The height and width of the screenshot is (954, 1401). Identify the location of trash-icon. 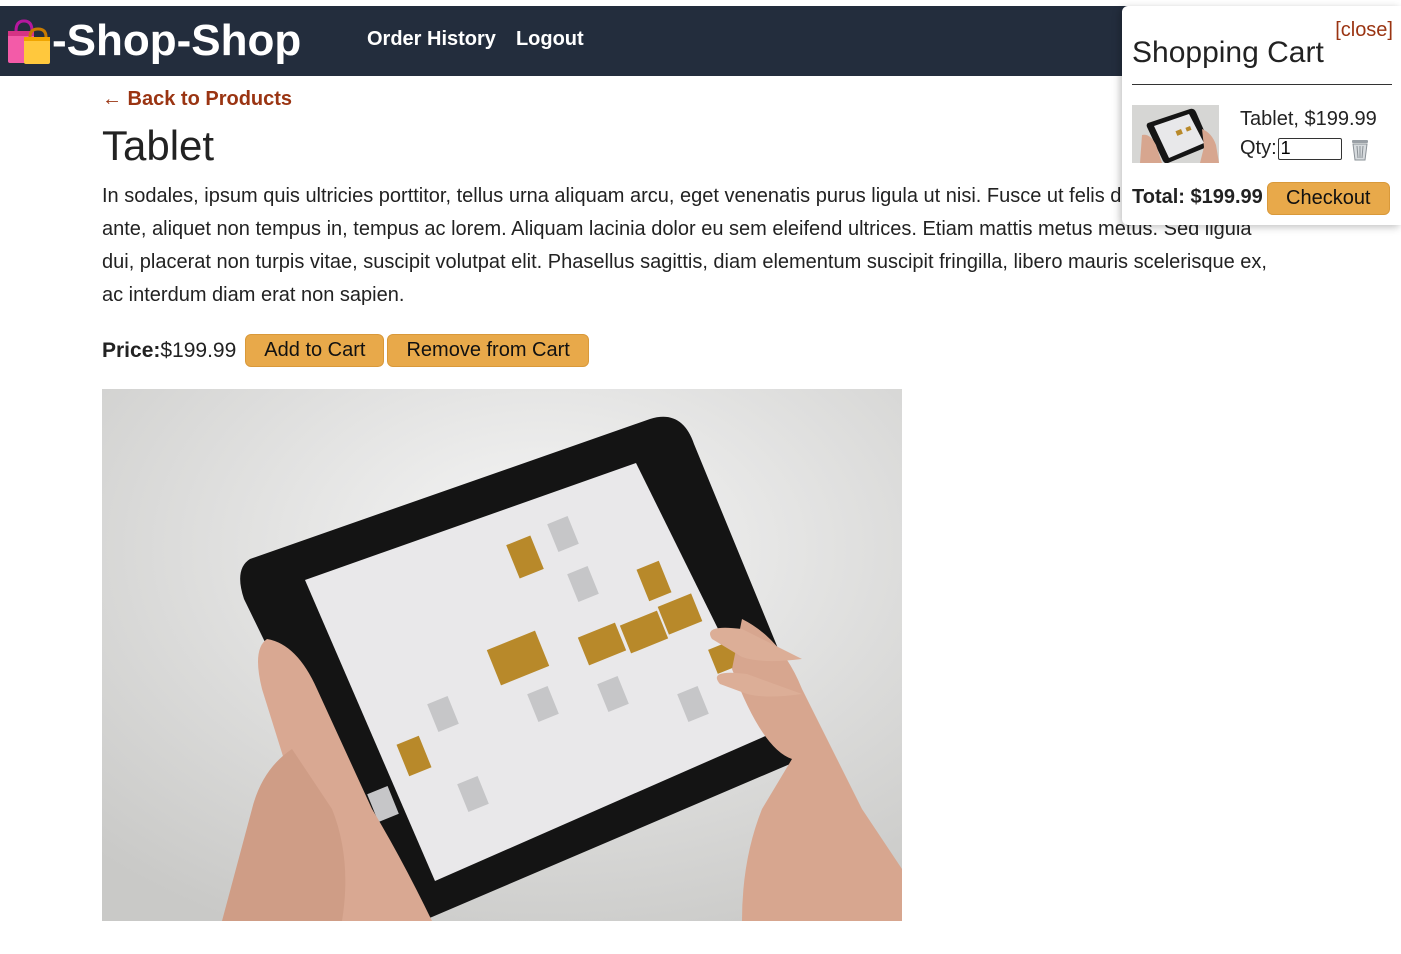
(1360, 149).